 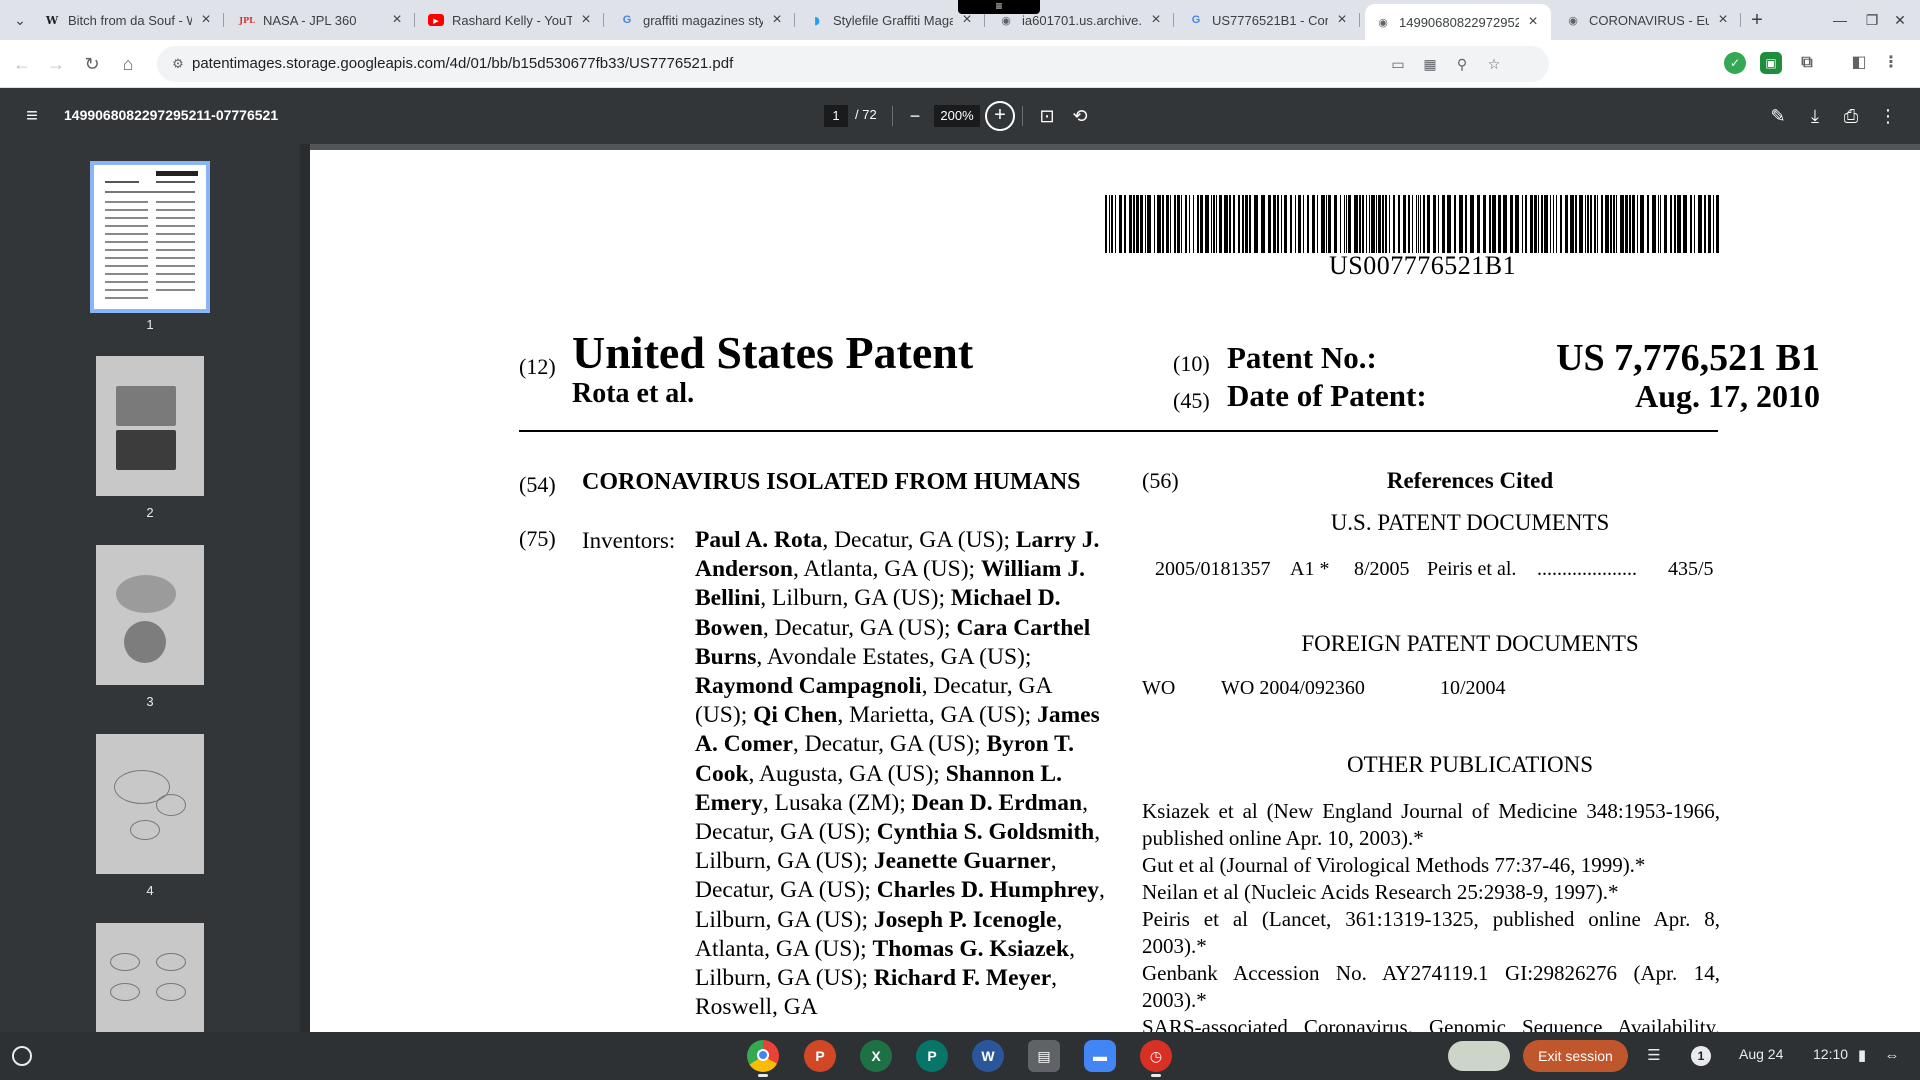 I want to click on browser-tab: W Bitch from da Souf - W ×, so click(x=129, y=20).